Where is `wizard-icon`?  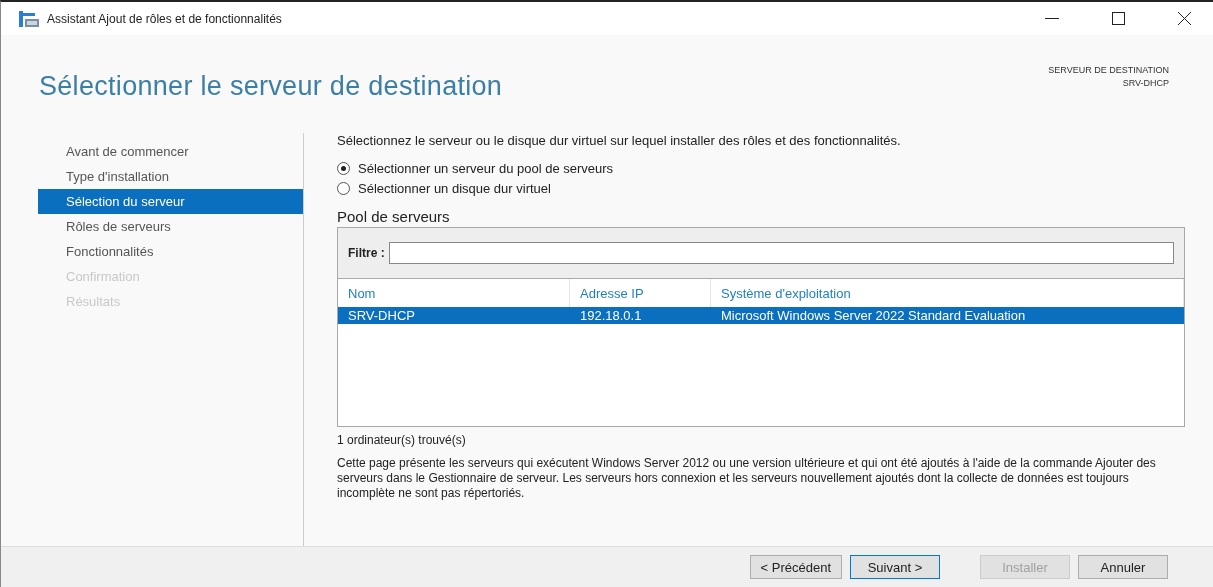 wizard-icon is located at coordinates (29, 18).